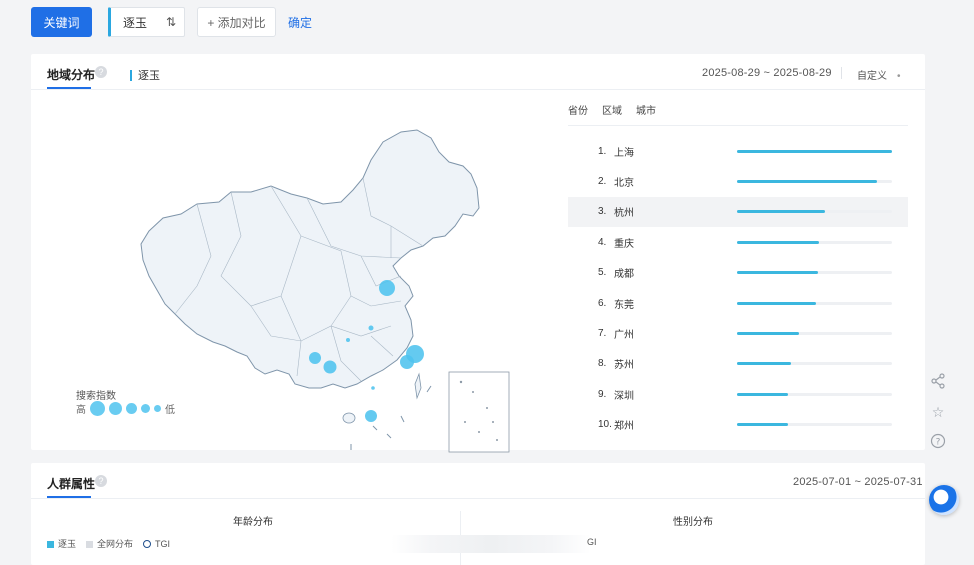 Image resolution: width=974 pixels, height=565 pixels. I want to click on legend-keyword: 逐玉, so click(61, 543).